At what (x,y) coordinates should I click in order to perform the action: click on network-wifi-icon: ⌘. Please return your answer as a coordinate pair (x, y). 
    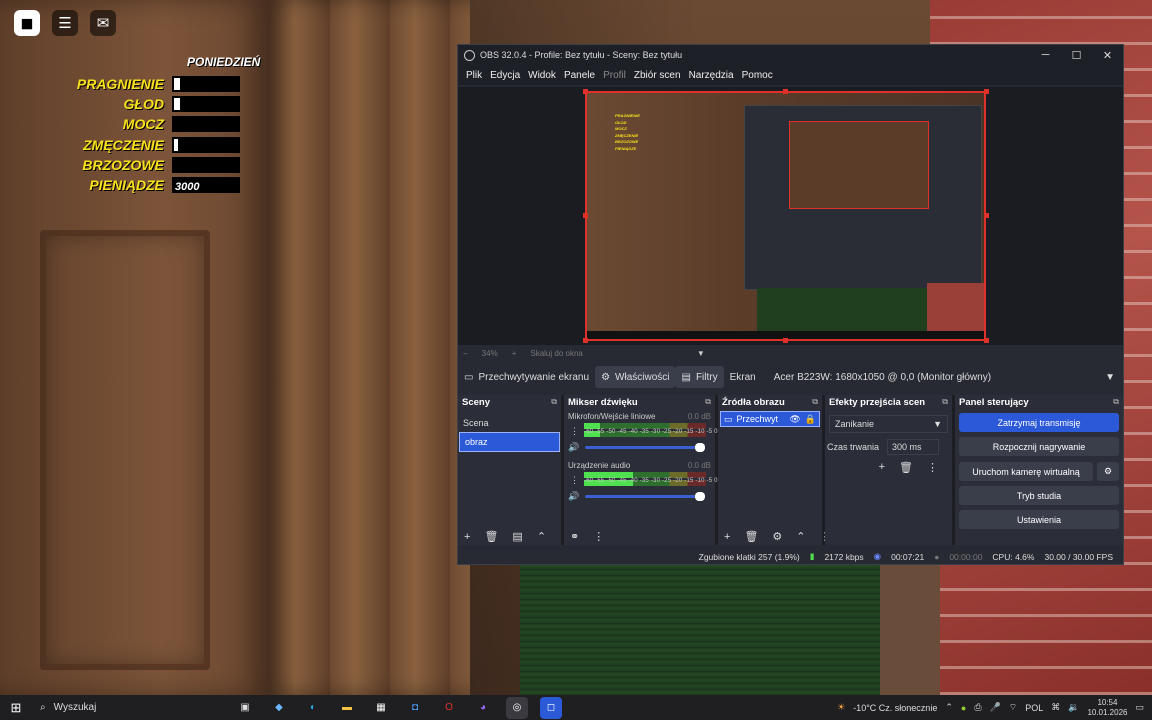
    Looking at the image, I should click on (1055, 707).